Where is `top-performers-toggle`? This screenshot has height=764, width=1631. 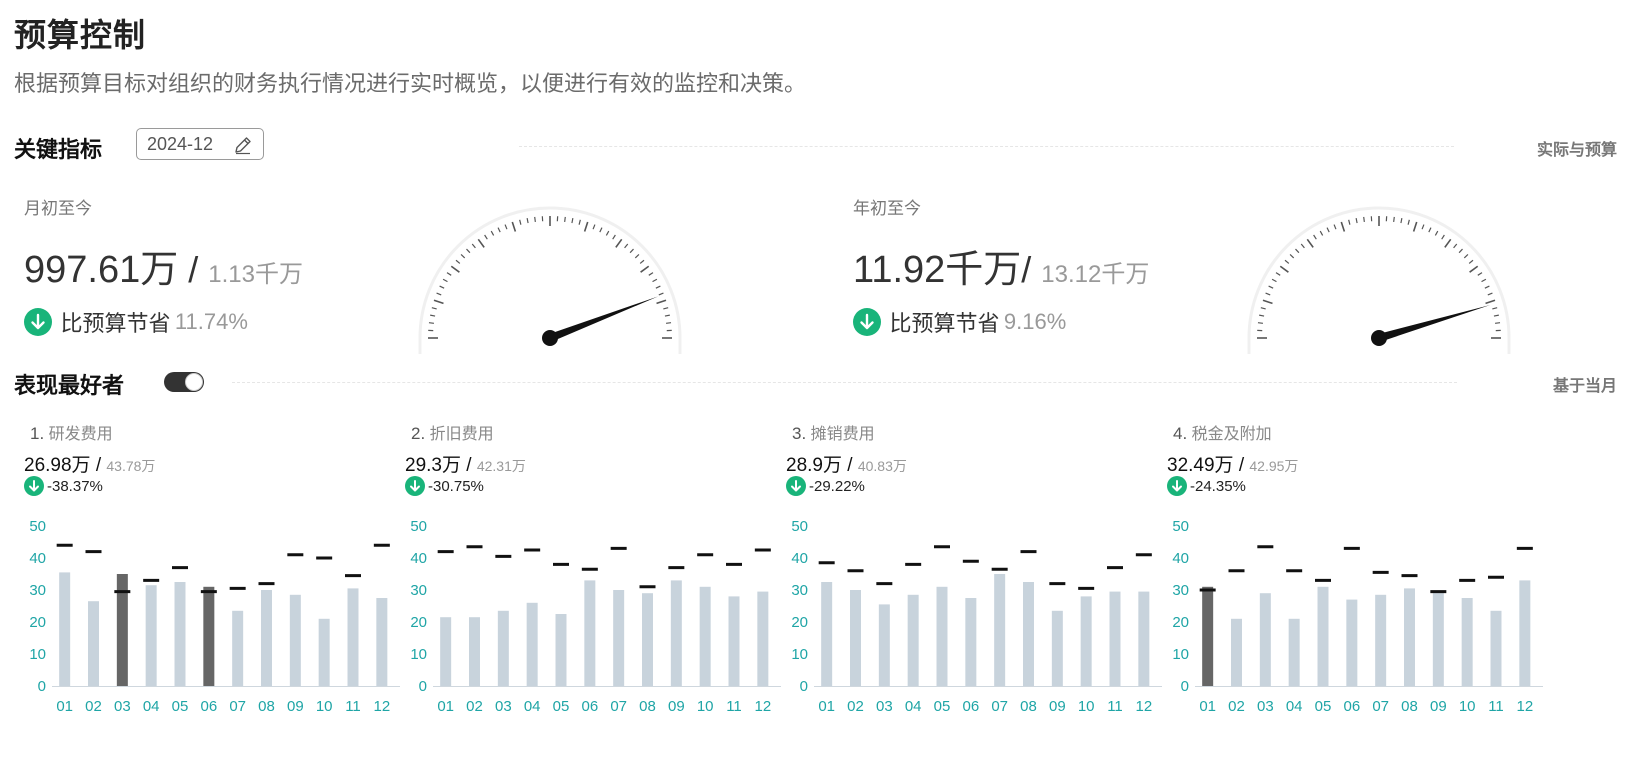
top-performers-toggle is located at coordinates (184, 382).